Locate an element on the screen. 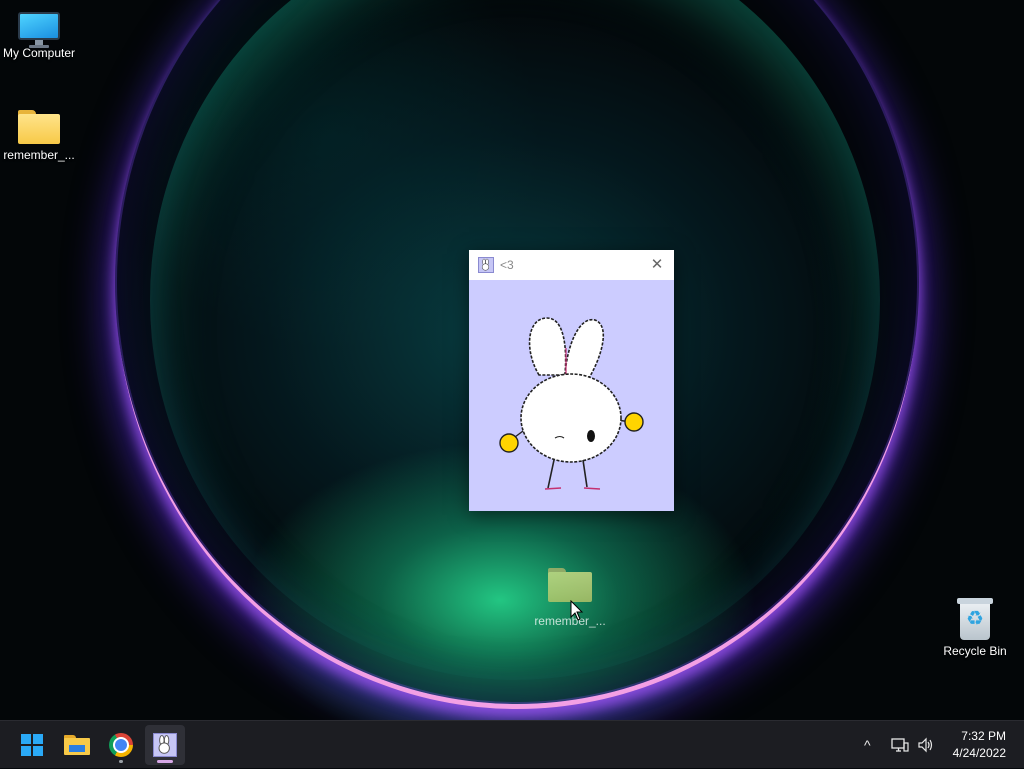  dragging-folder-icon is located at coordinates (570, 585).